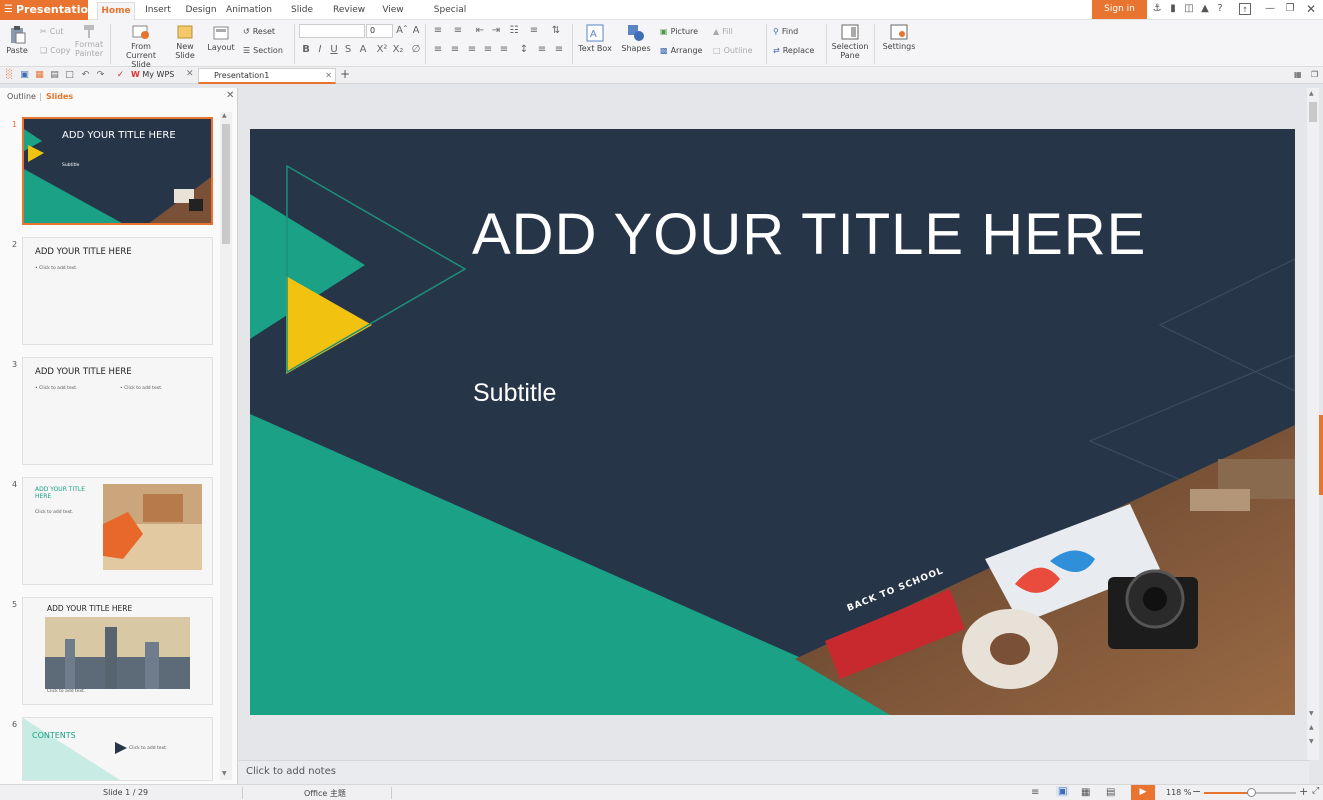 This screenshot has width=1323, height=800. Describe the element at coordinates (21, 96) in the screenshot. I see `tab-outline: Outline` at that location.